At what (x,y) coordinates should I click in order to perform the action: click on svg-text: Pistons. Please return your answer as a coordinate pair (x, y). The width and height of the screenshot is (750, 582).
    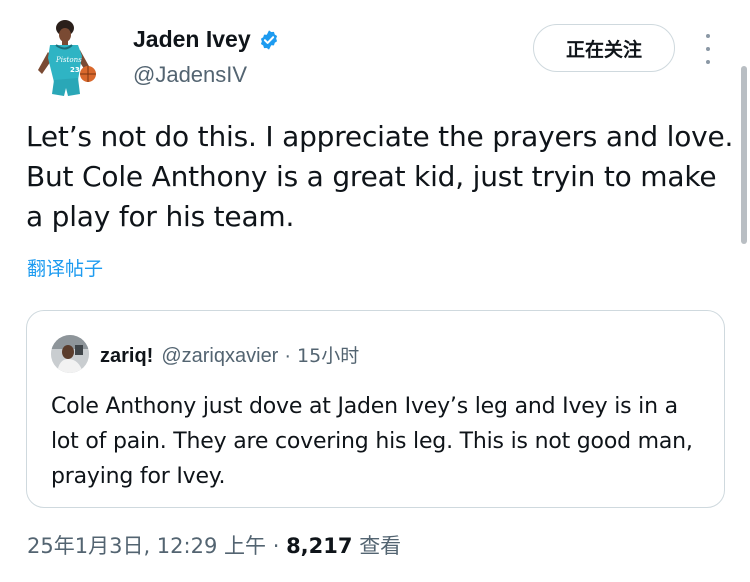
    Looking at the image, I should click on (68, 60).